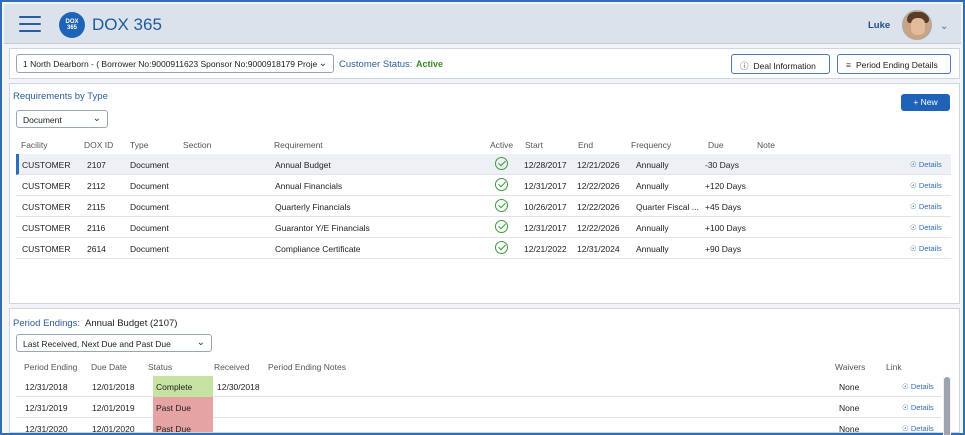 Image resolution: width=965 pixels, height=435 pixels. What do you see at coordinates (849, 387) in the screenshot?
I see `cell-waivers: None` at bounding box center [849, 387].